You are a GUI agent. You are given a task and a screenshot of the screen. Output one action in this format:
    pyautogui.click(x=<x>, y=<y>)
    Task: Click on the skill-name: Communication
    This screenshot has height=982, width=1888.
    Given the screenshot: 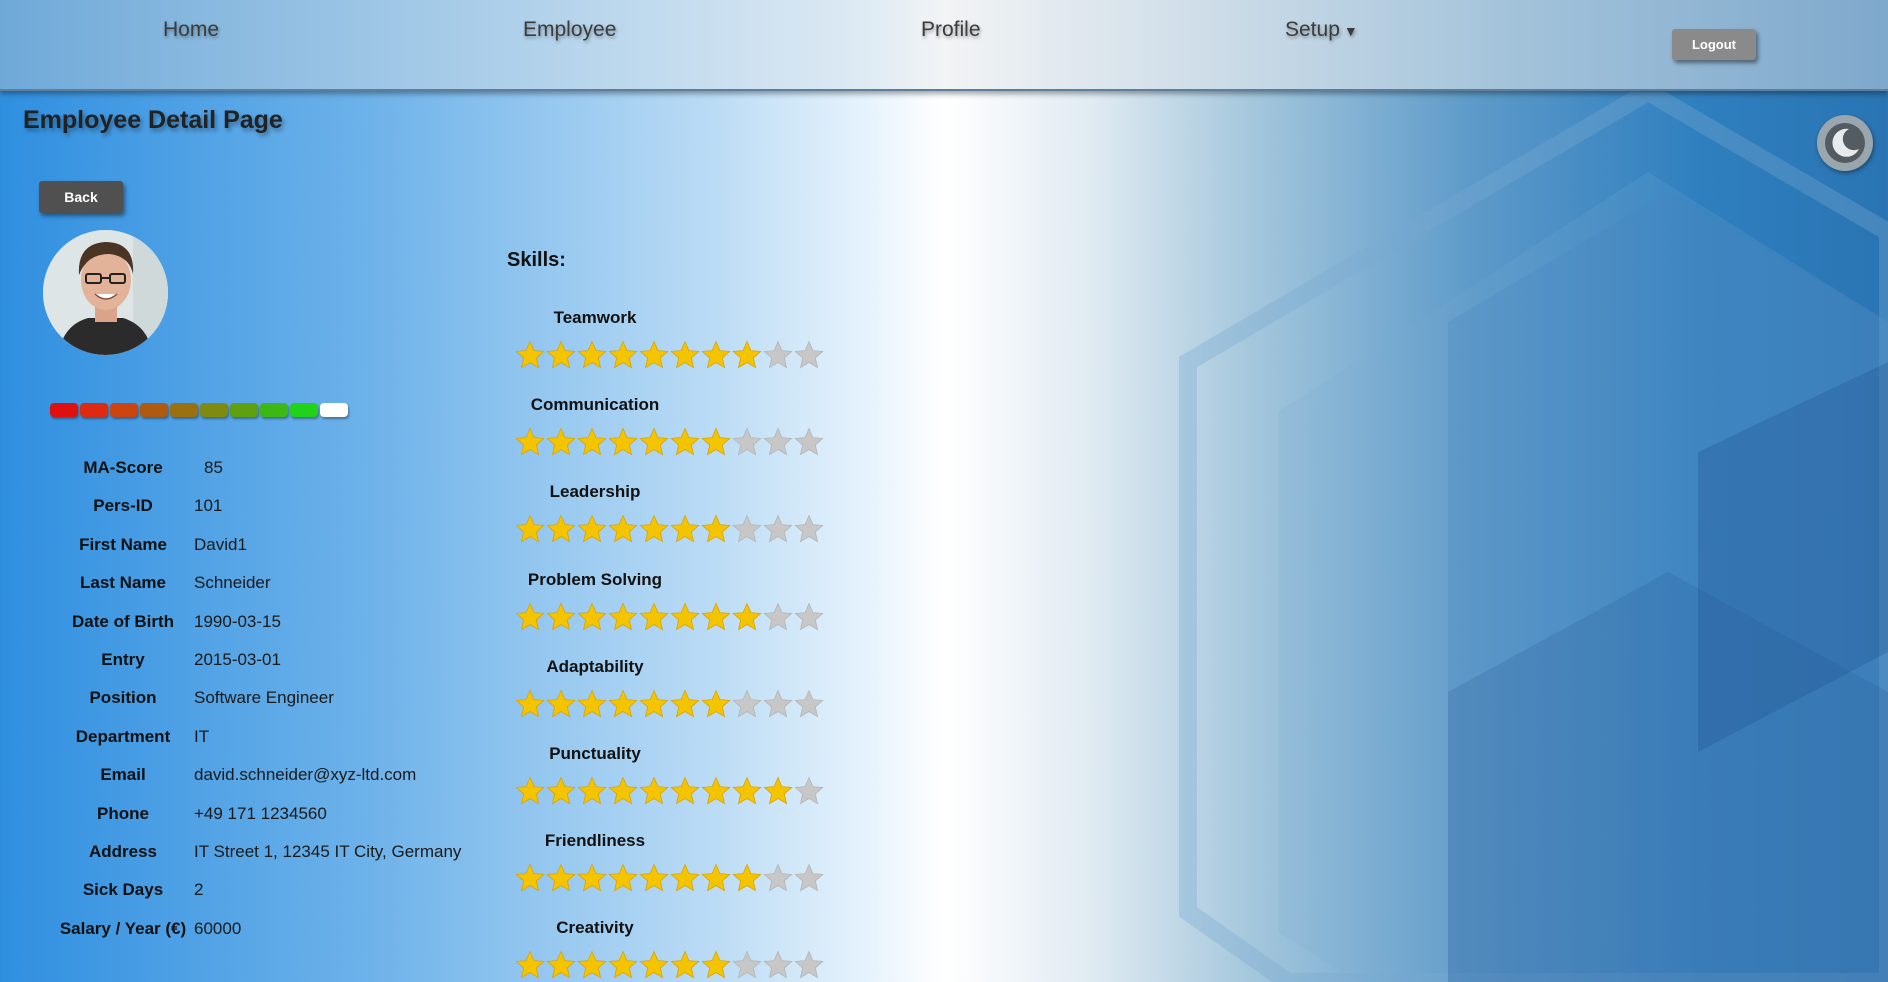 What is the action you would take?
    pyautogui.click(x=595, y=405)
    